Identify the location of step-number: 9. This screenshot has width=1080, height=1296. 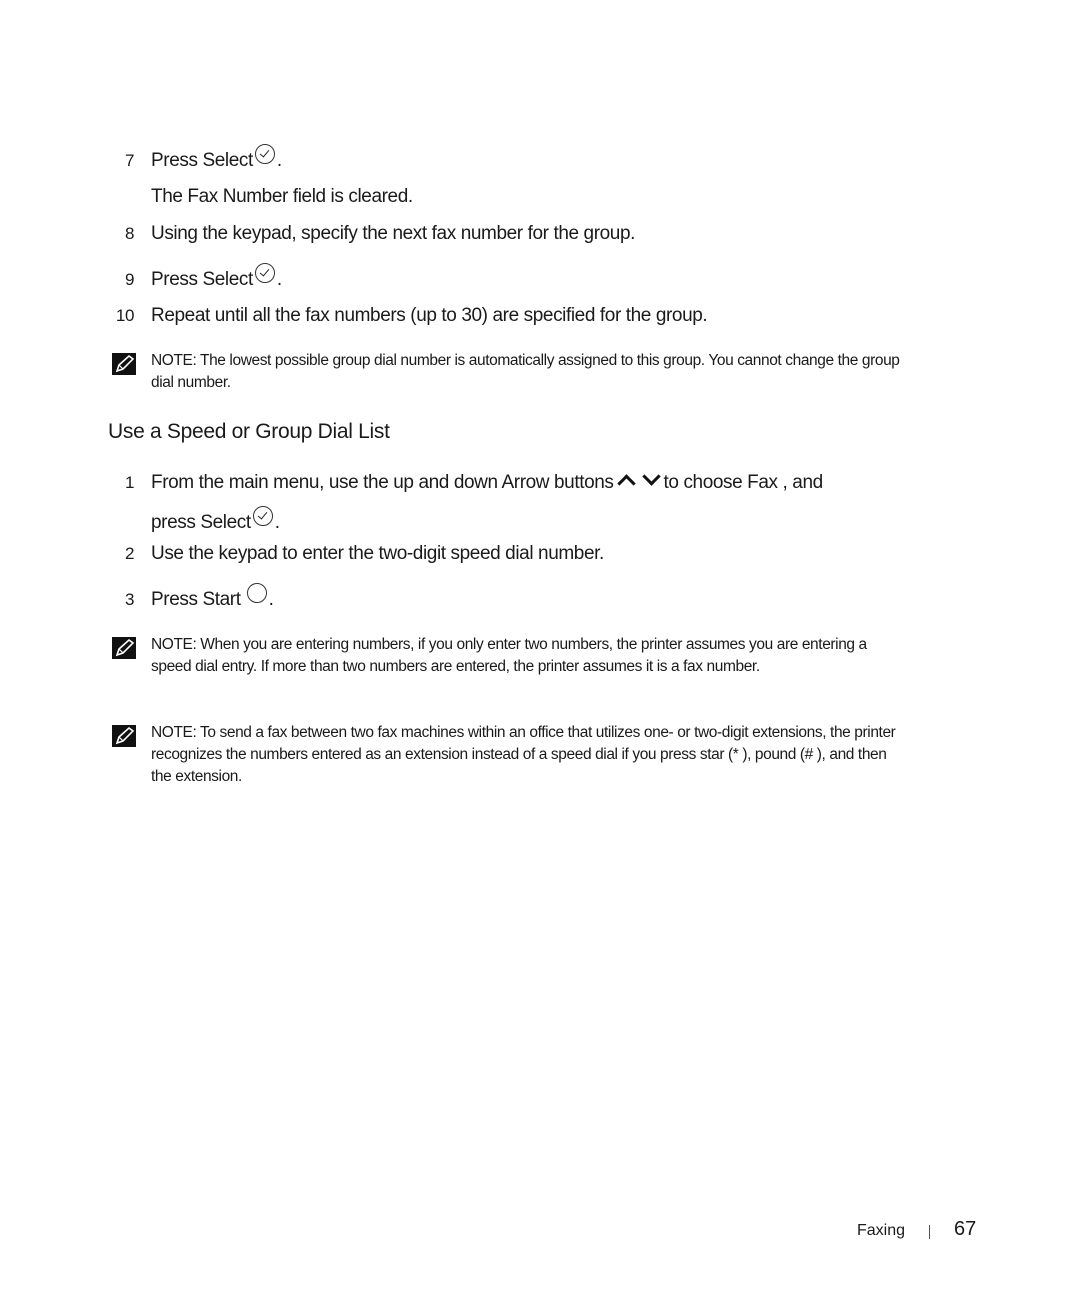
(129, 279).